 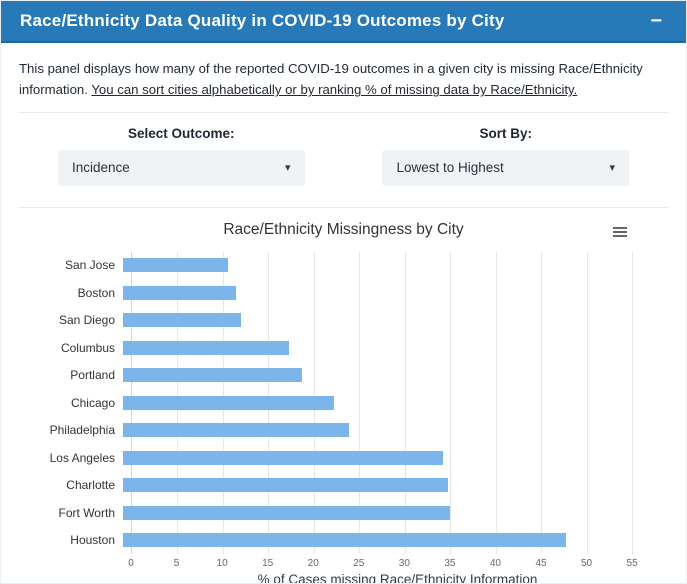 I want to click on sort-control: Sort By: Lowest to Highest ▾, so click(x=506, y=156).